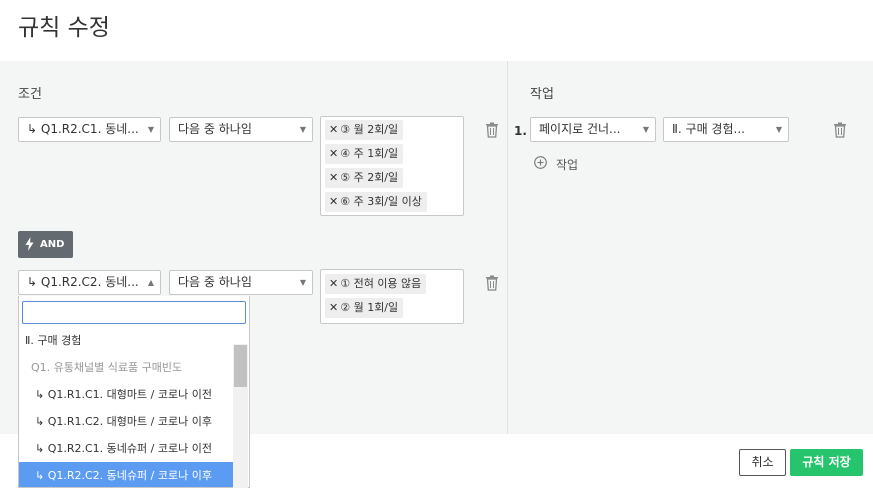  Describe the element at coordinates (826, 462) in the screenshot. I see `save-rule-button: 규칙 저장` at that location.